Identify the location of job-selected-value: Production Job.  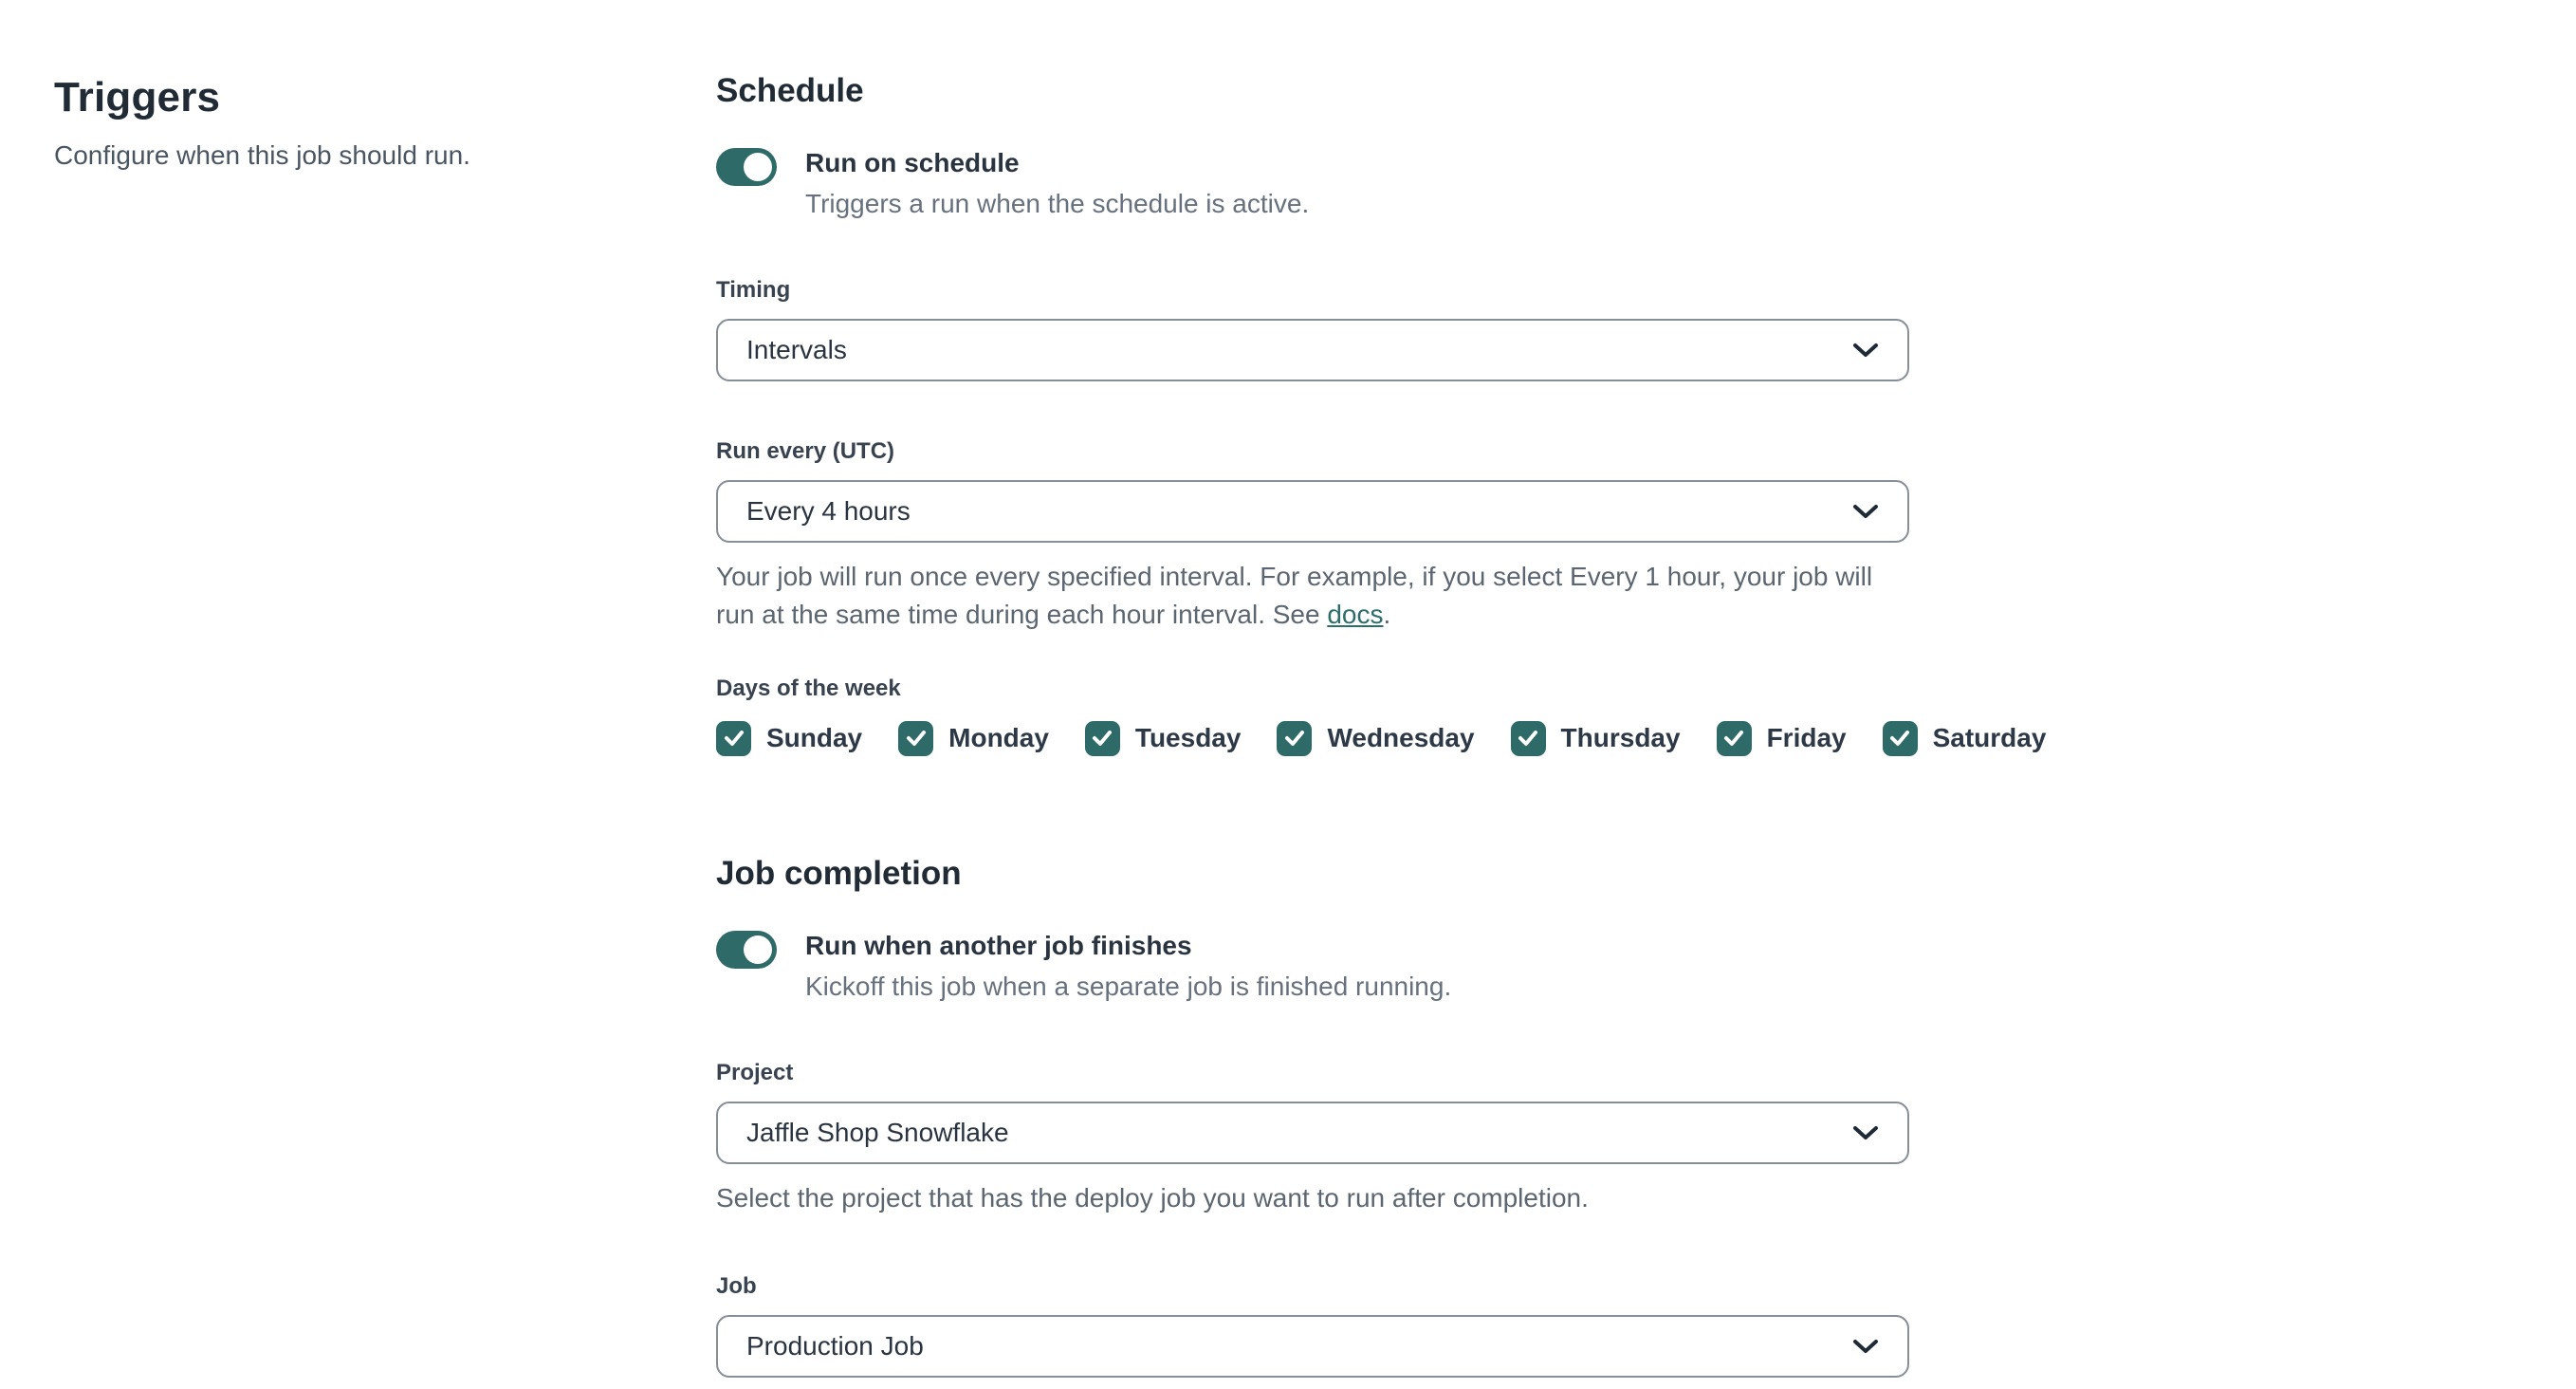
(835, 1346).